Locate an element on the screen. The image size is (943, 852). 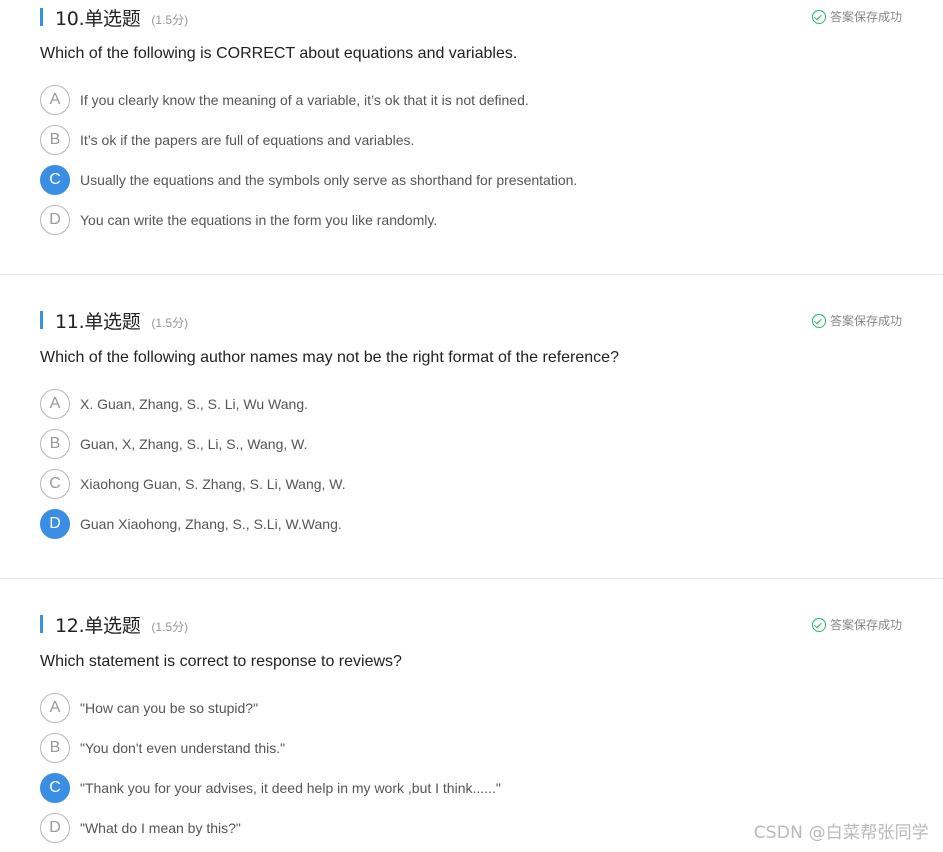
question-header: 10.单选题 (1.5分) is located at coordinates (114, 18).